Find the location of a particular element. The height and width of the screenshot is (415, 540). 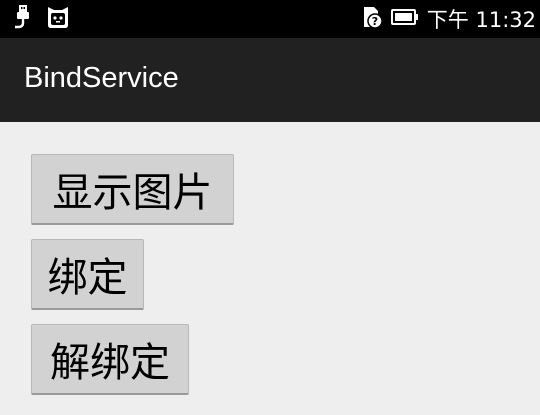

system-icons: ? 下午 11:32 is located at coordinates (448, 19).